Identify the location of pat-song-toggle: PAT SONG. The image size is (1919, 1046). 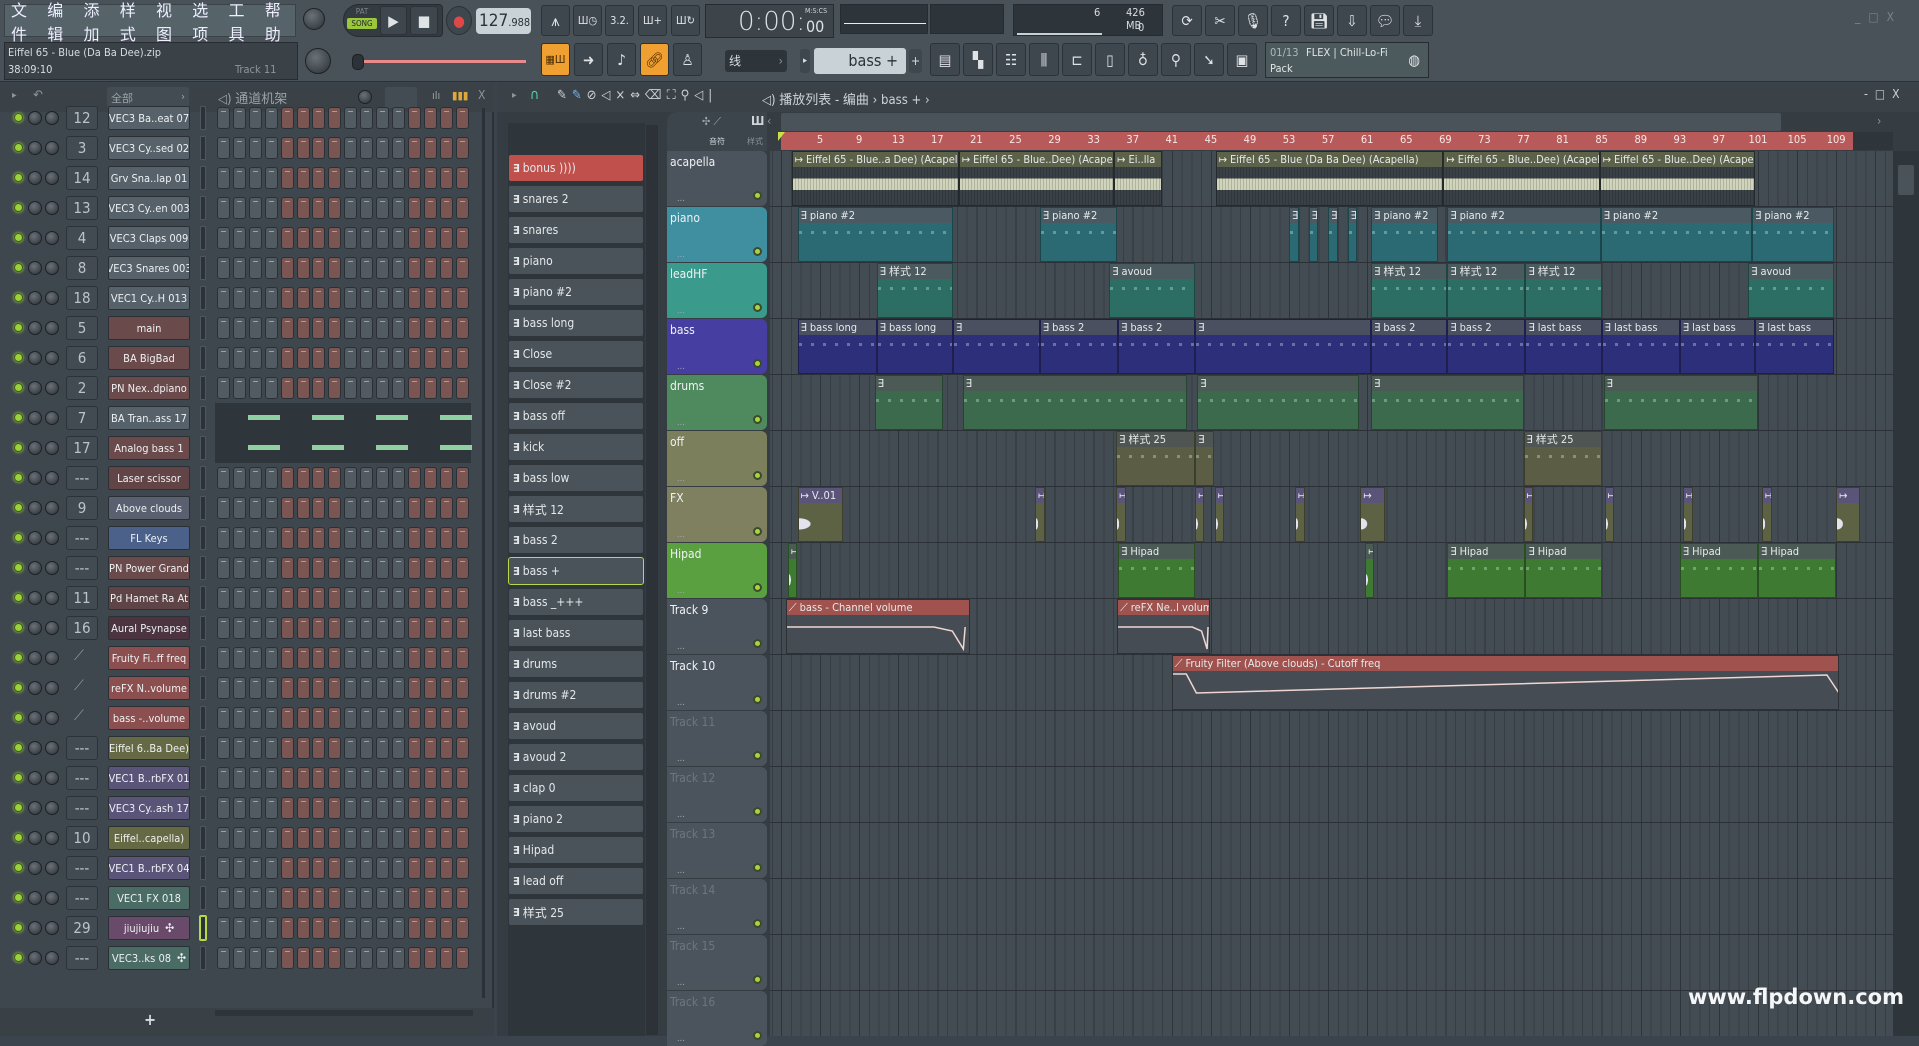
(362, 21).